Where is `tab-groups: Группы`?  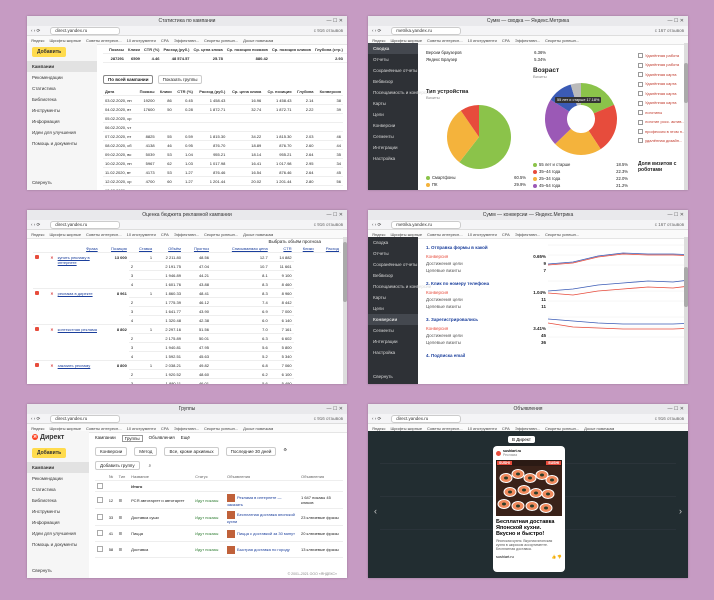
tab-groups: Группы is located at coordinates (132, 438).